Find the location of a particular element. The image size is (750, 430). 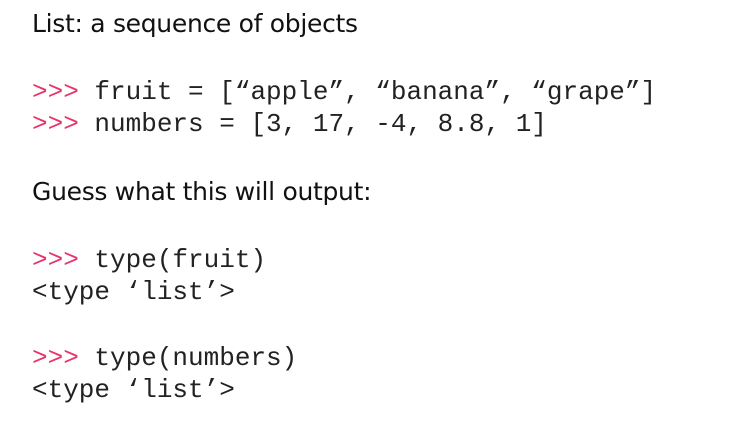

code-type-numbers-command: type(numbers) is located at coordinates (196, 358).